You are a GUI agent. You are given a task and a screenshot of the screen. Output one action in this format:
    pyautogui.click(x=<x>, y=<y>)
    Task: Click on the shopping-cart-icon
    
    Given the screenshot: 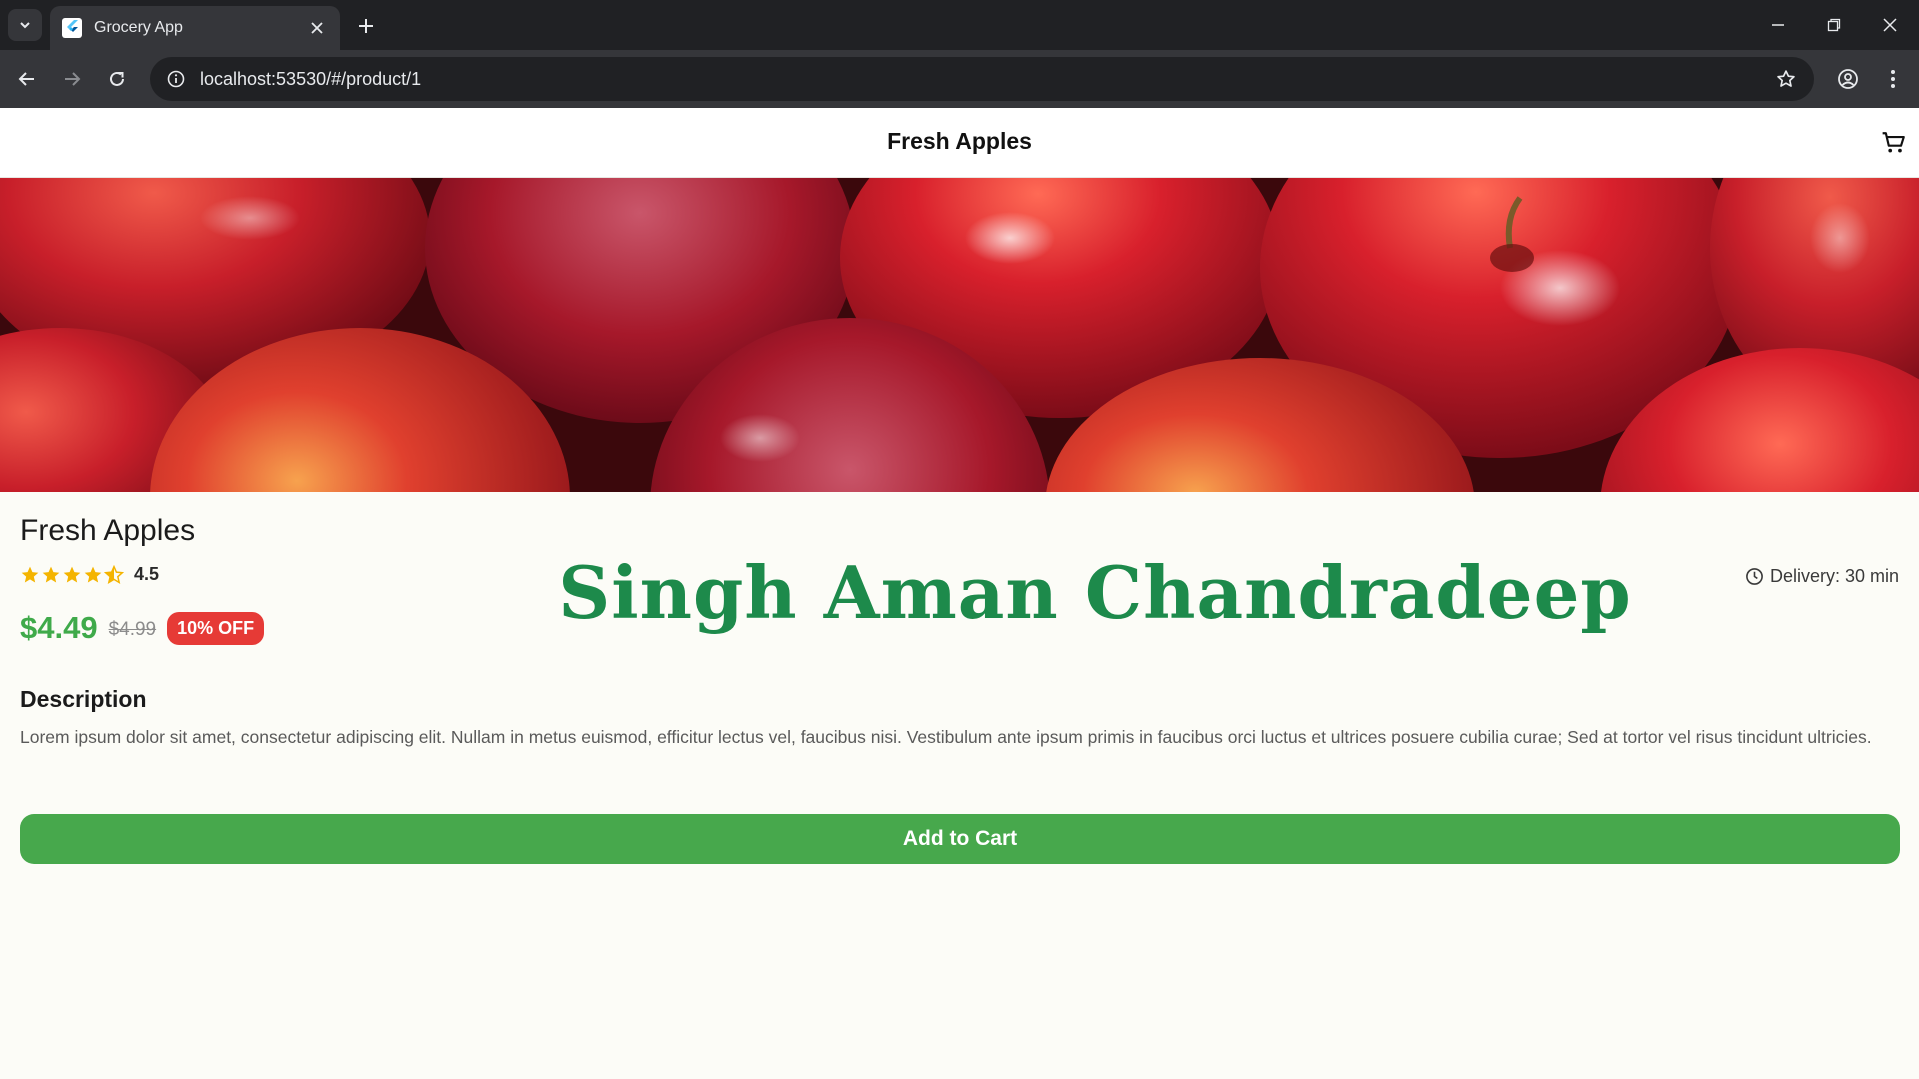 What is the action you would take?
    pyautogui.click(x=1894, y=143)
    